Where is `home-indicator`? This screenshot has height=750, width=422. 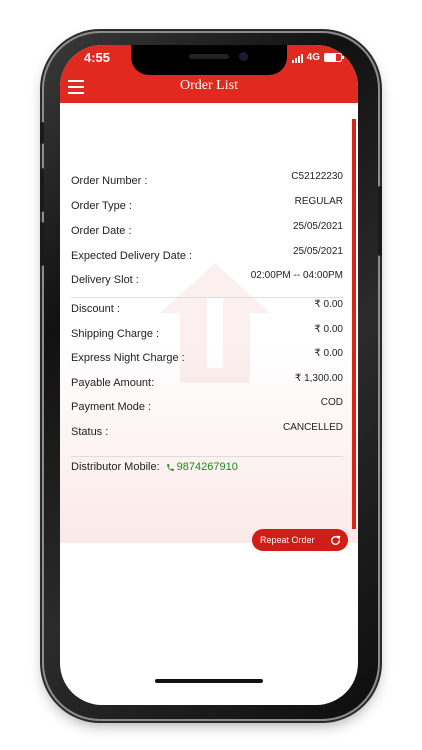 home-indicator is located at coordinates (209, 681).